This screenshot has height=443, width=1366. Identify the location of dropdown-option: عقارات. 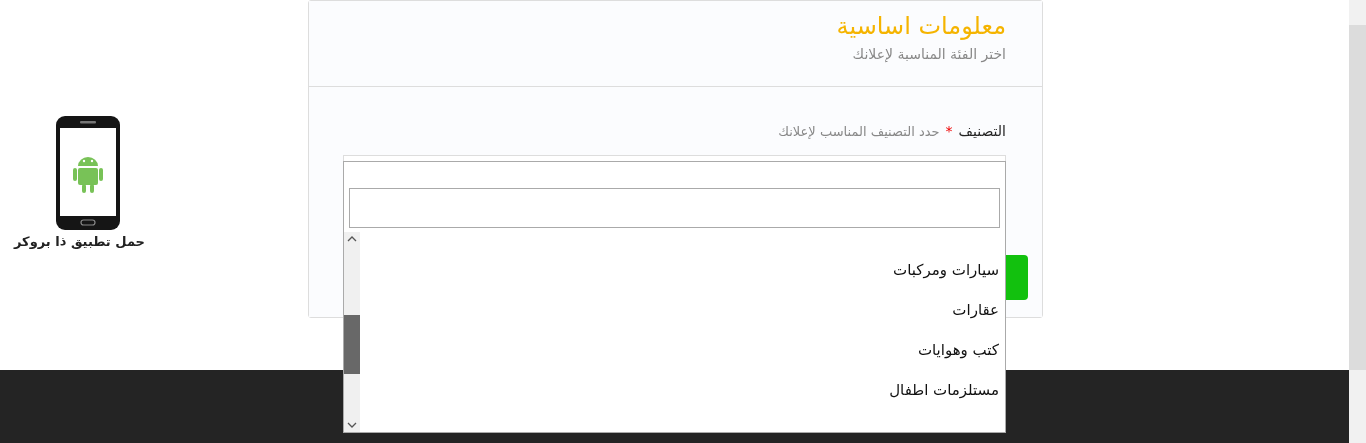
(679, 310).